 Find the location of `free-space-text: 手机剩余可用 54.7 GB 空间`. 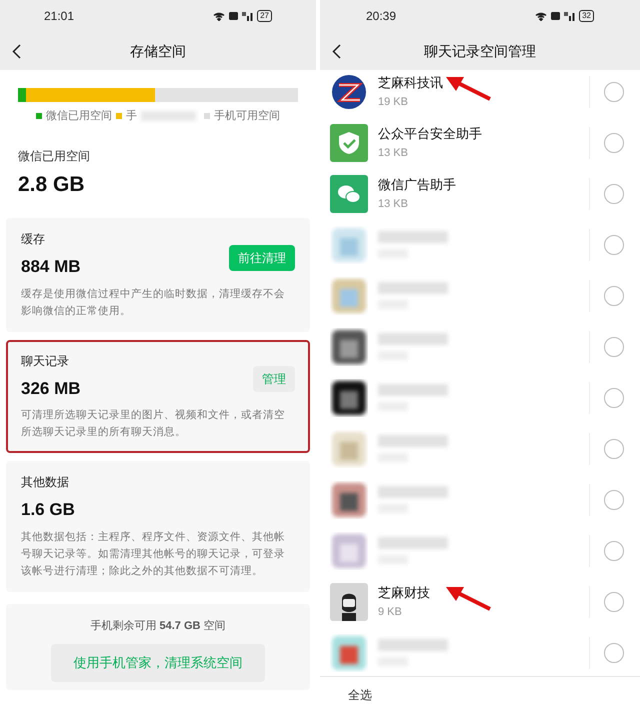

free-space-text: 手机剩余可用 54.7 GB 空间 is located at coordinates (158, 626).